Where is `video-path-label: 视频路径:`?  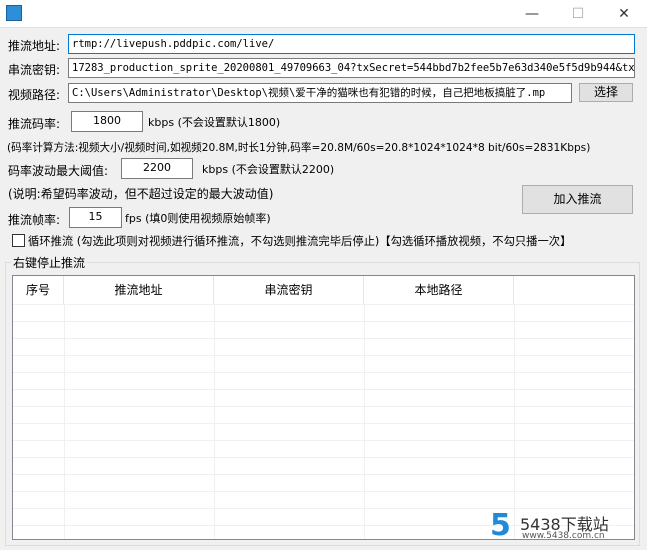 video-path-label: 视频路径: is located at coordinates (34, 95).